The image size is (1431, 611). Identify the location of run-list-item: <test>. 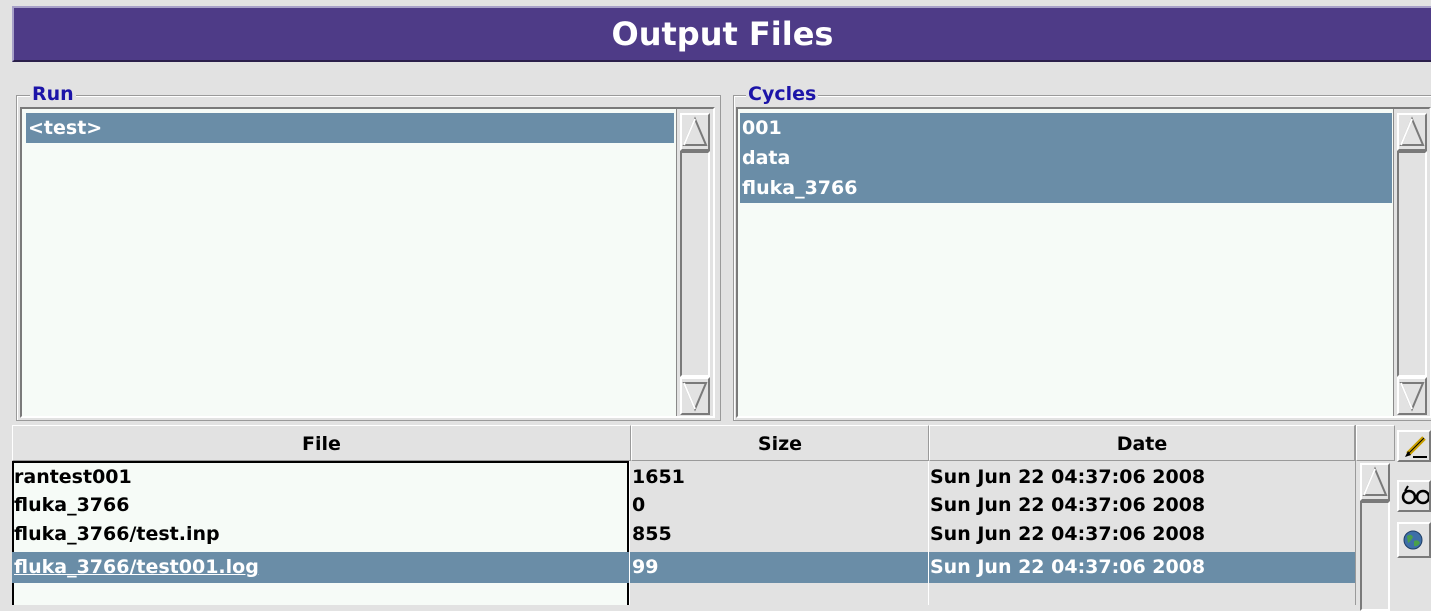
(350, 128).